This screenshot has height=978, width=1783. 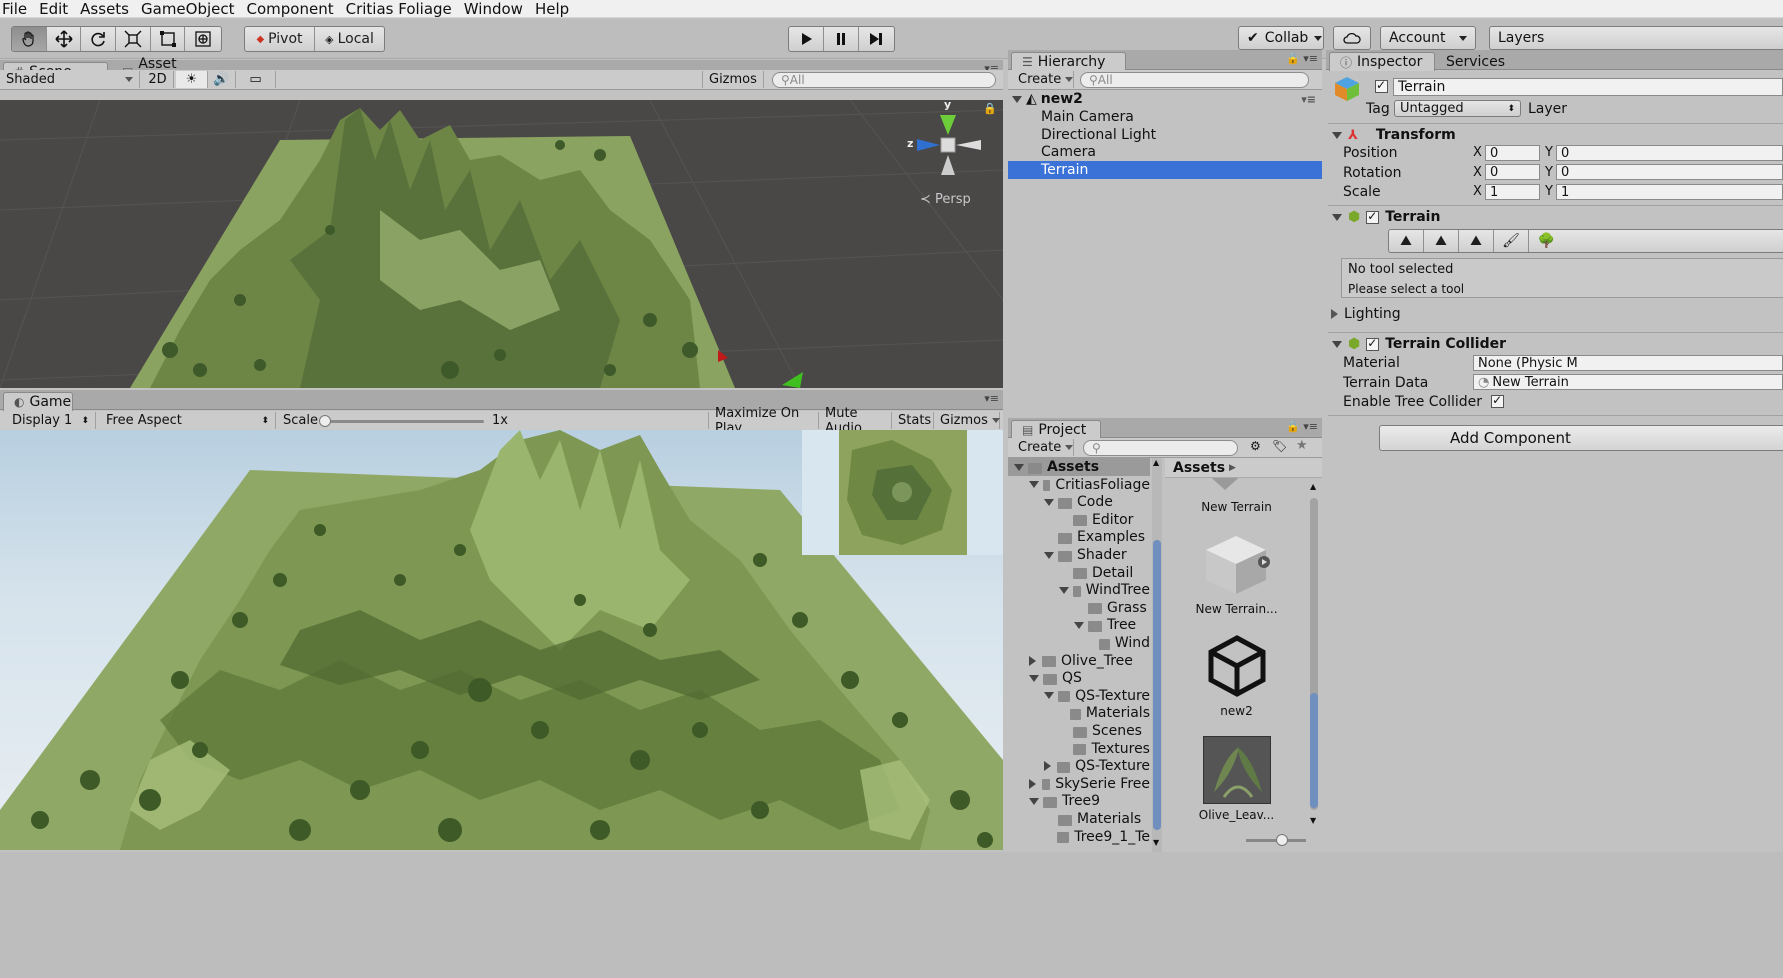 I want to click on lock-icon: 🔒, so click(x=990, y=108).